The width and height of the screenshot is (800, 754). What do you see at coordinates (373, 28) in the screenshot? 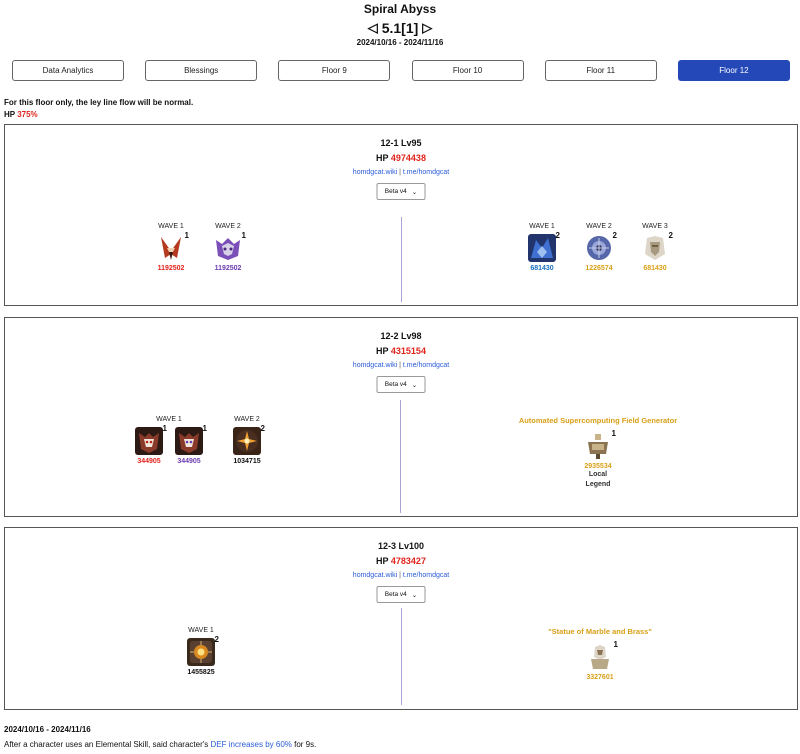
I see `prev-version-button: ◁` at bounding box center [373, 28].